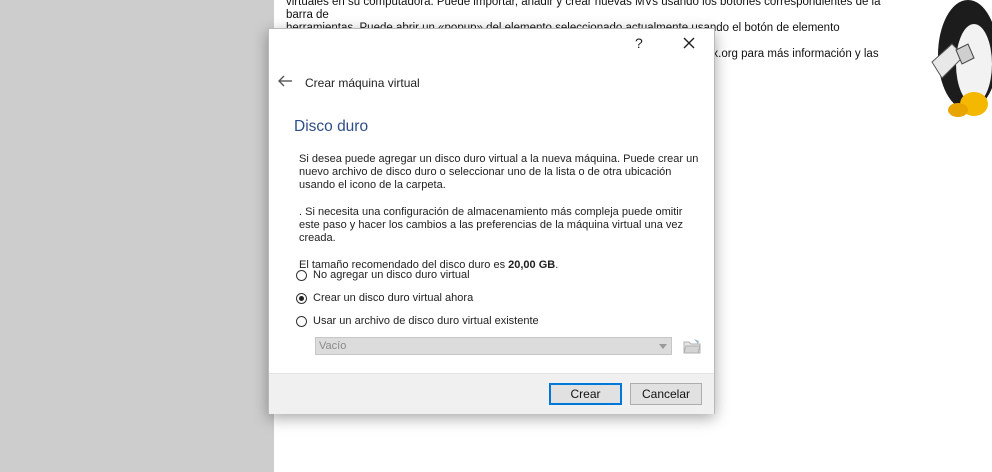  I want to click on option-no-disk: No agregar un disco duro virtual, so click(383, 275).